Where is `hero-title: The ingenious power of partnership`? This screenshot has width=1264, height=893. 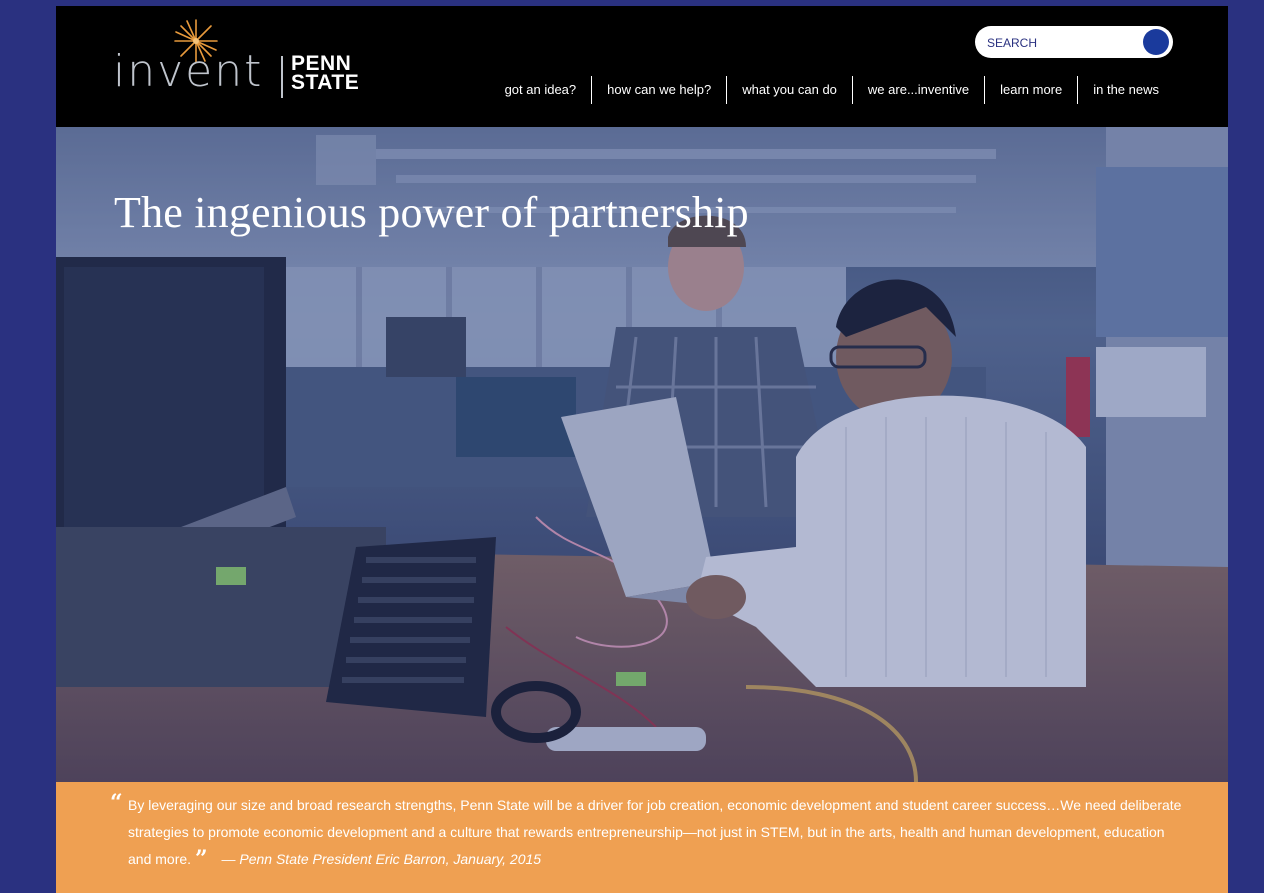
hero-title: The ingenious power of partnership is located at coordinates (431, 212).